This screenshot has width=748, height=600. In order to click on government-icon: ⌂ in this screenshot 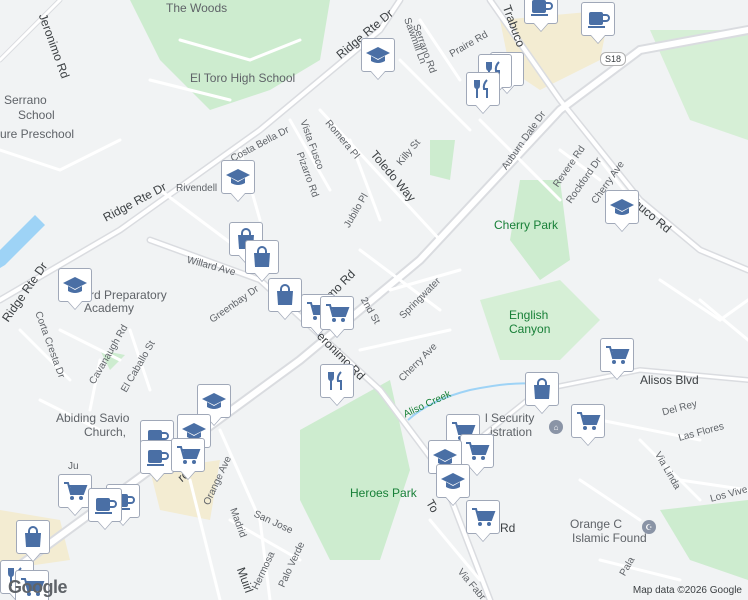, I will do `click(556, 427)`.